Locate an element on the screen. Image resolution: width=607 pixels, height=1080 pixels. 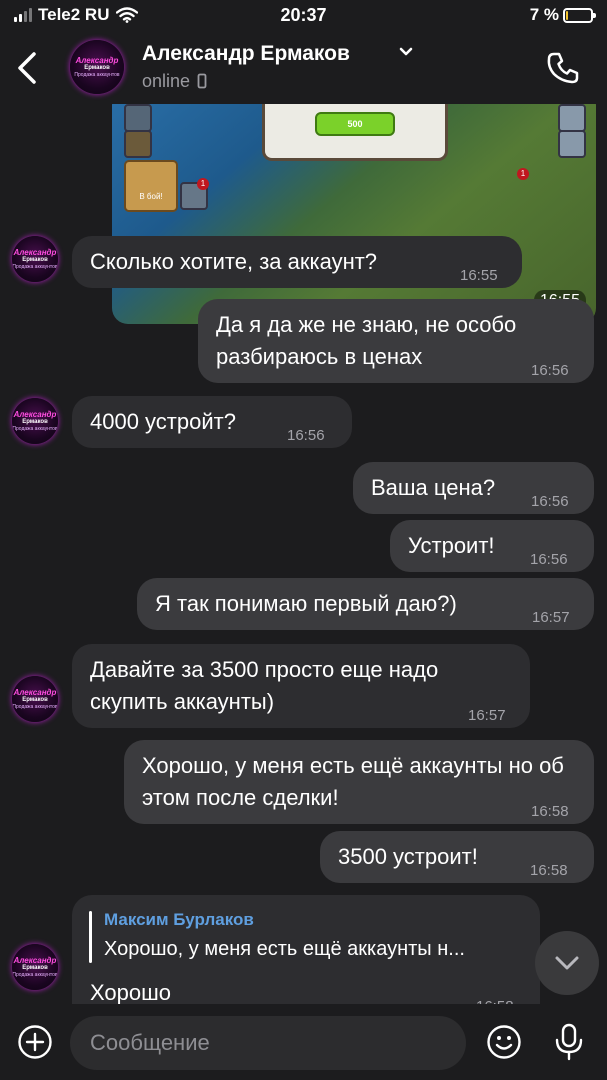
reply-author: Максим Бурлаков is located at coordinates (179, 920).